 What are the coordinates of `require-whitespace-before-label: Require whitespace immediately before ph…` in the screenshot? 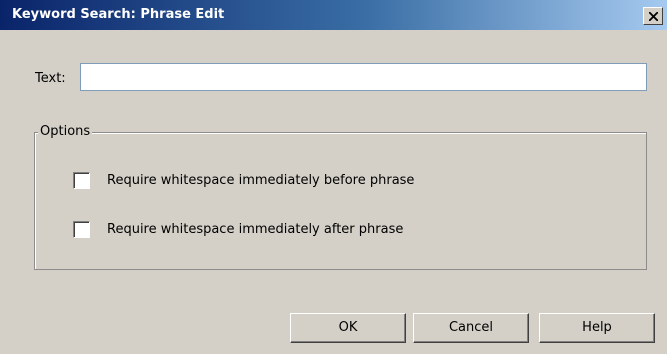 It's located at (260, 180).